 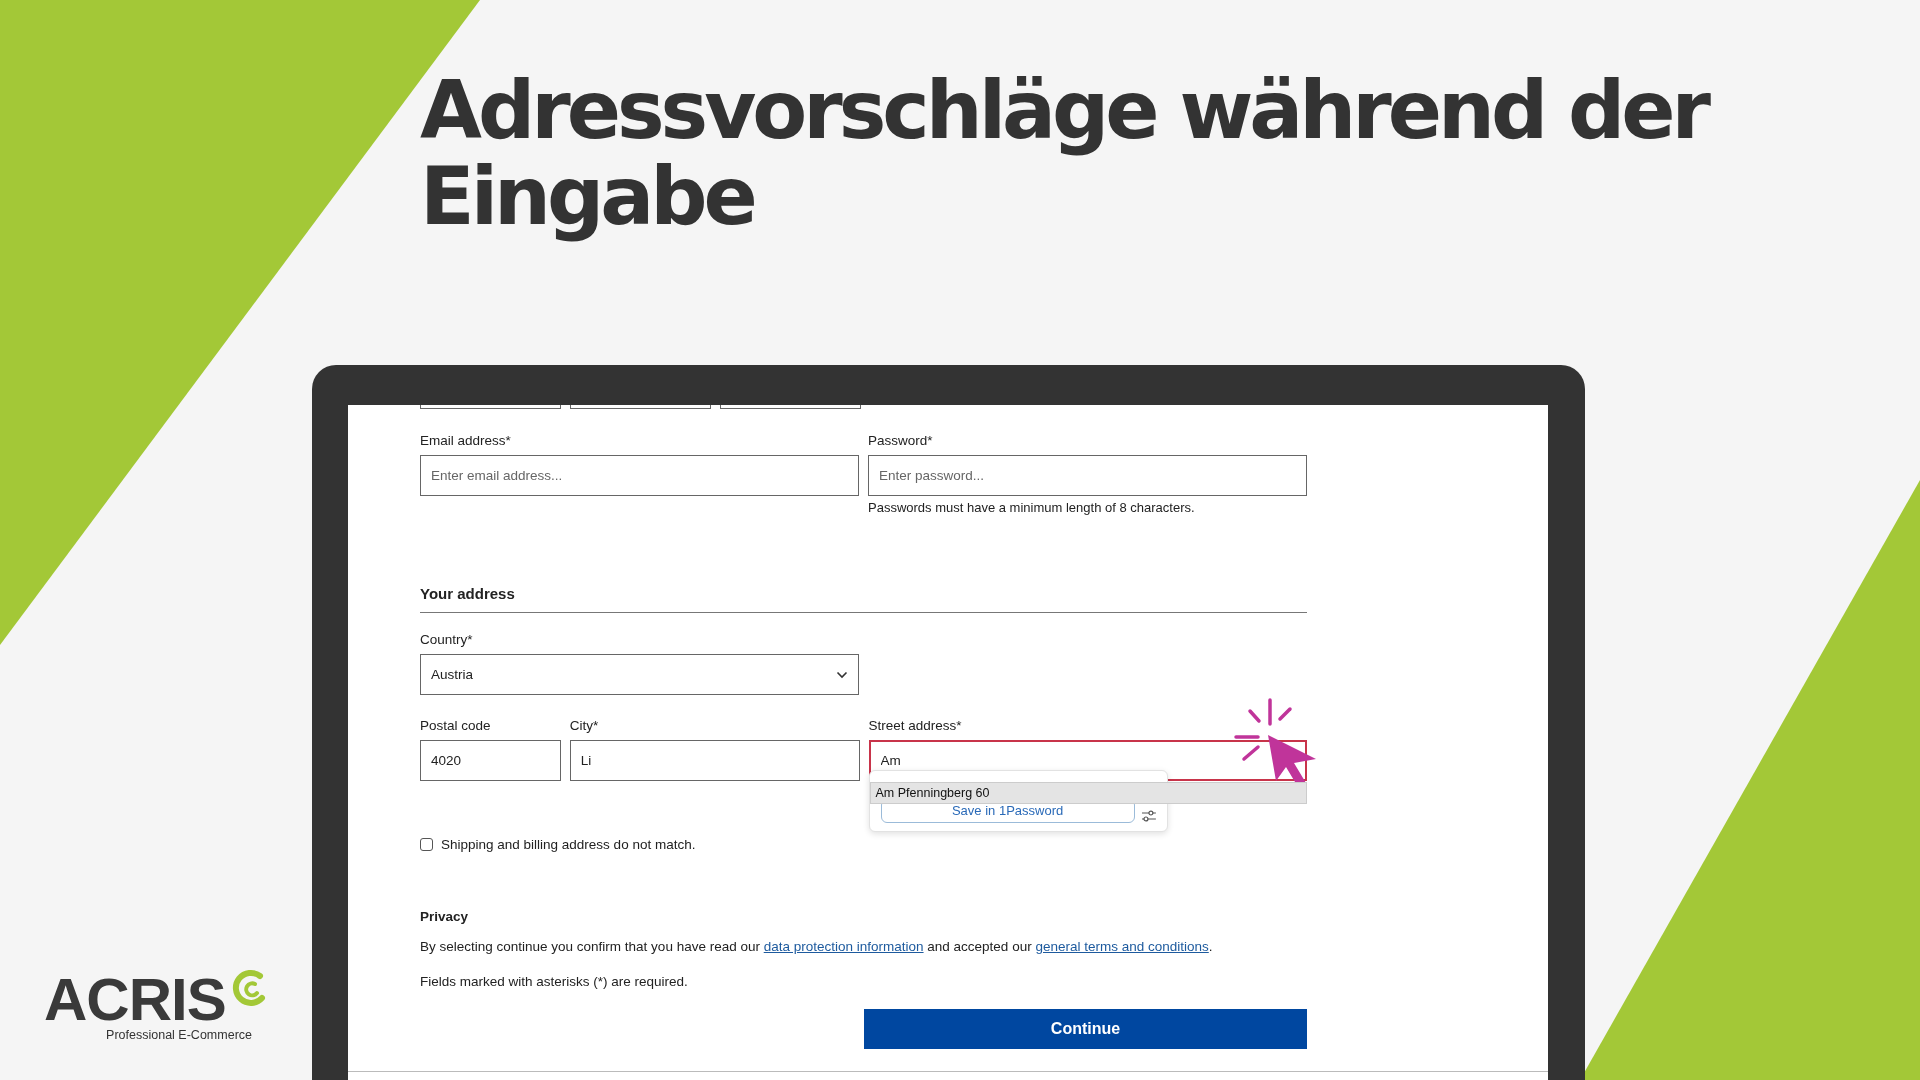 I want to click on terms-link: general terms and conditions, so click(x=1122, y=946).